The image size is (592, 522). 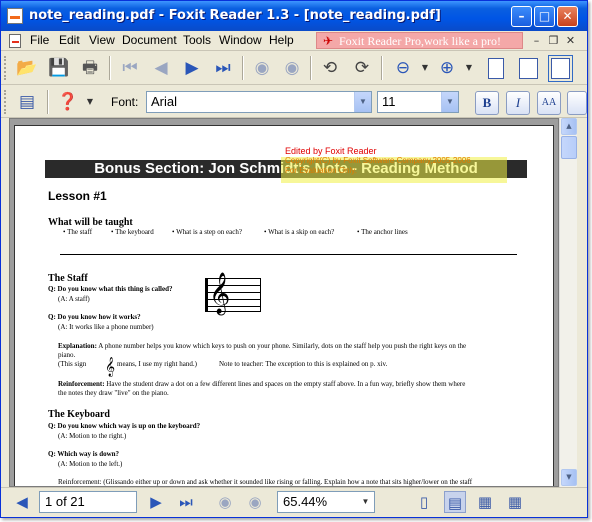 What do you see at coordinates (240, 40) in the screenshot?
I see `menu-window: Window` at bounding box center [240, 40].